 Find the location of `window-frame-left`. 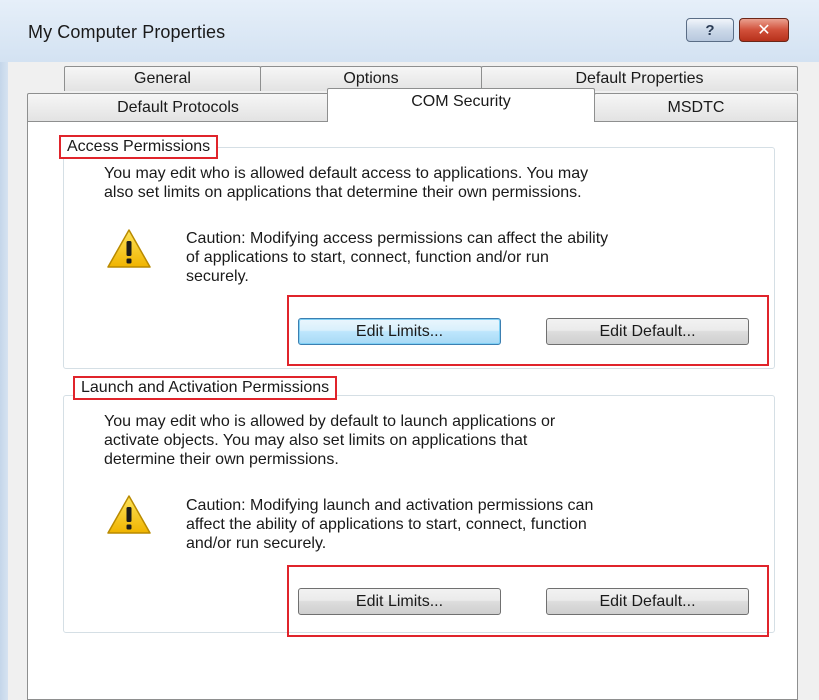

window-frame-left is located at coordinates (4, 381).